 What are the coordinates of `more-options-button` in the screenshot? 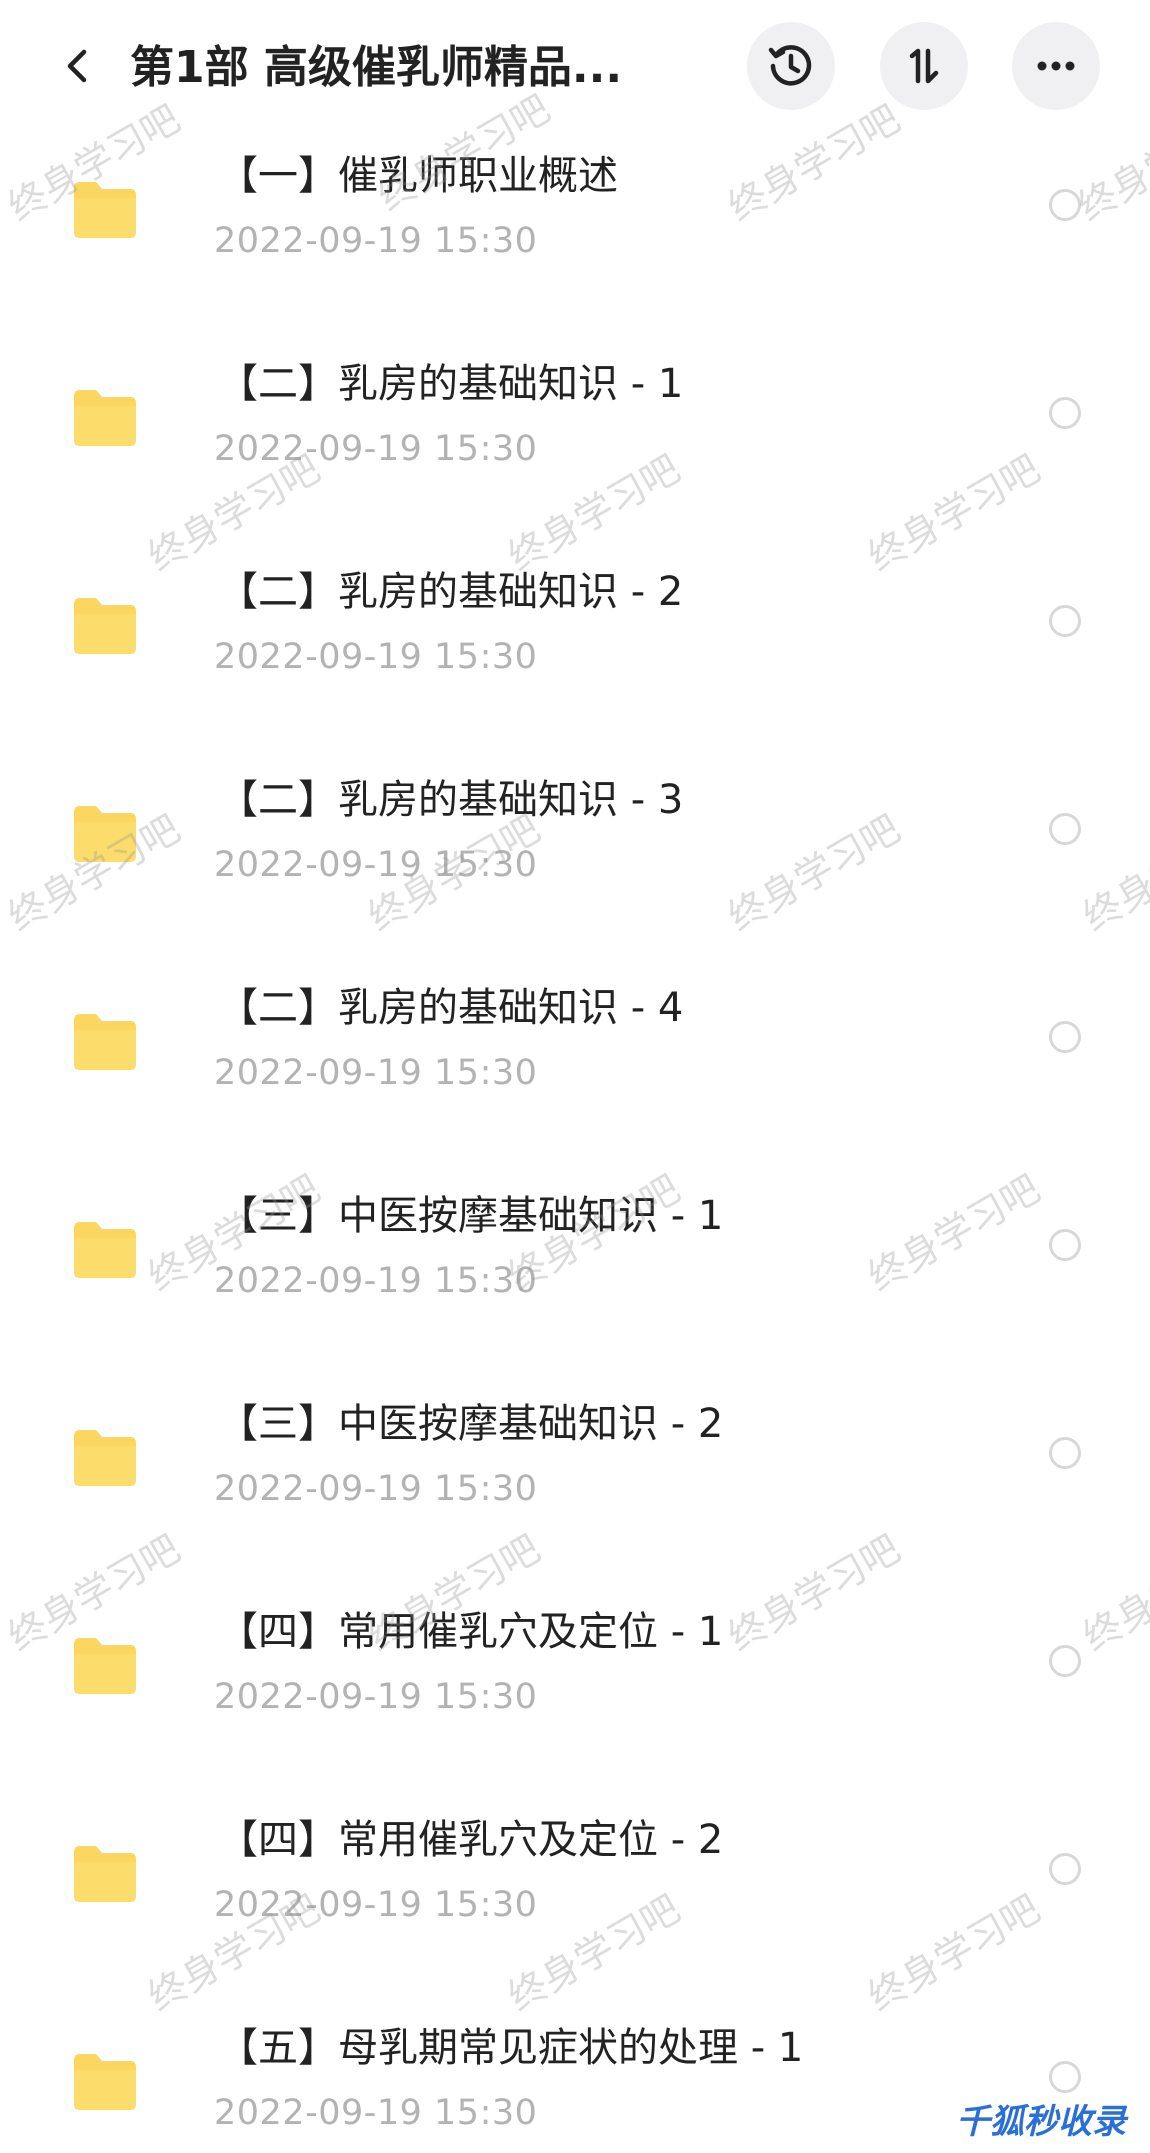 It's located at (1056, 66).